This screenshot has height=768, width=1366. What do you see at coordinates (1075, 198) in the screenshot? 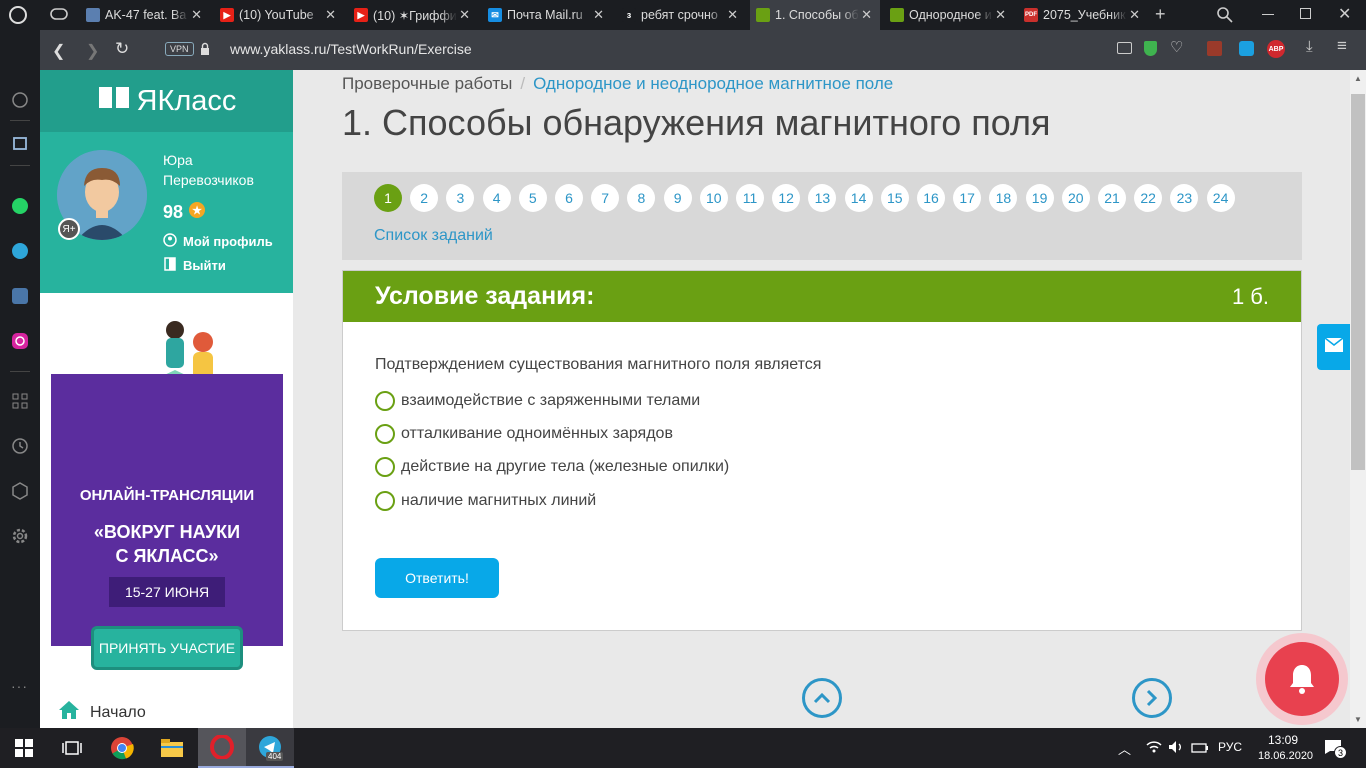
I see `question-number-20: 20` at bounding box center [1075, 198].